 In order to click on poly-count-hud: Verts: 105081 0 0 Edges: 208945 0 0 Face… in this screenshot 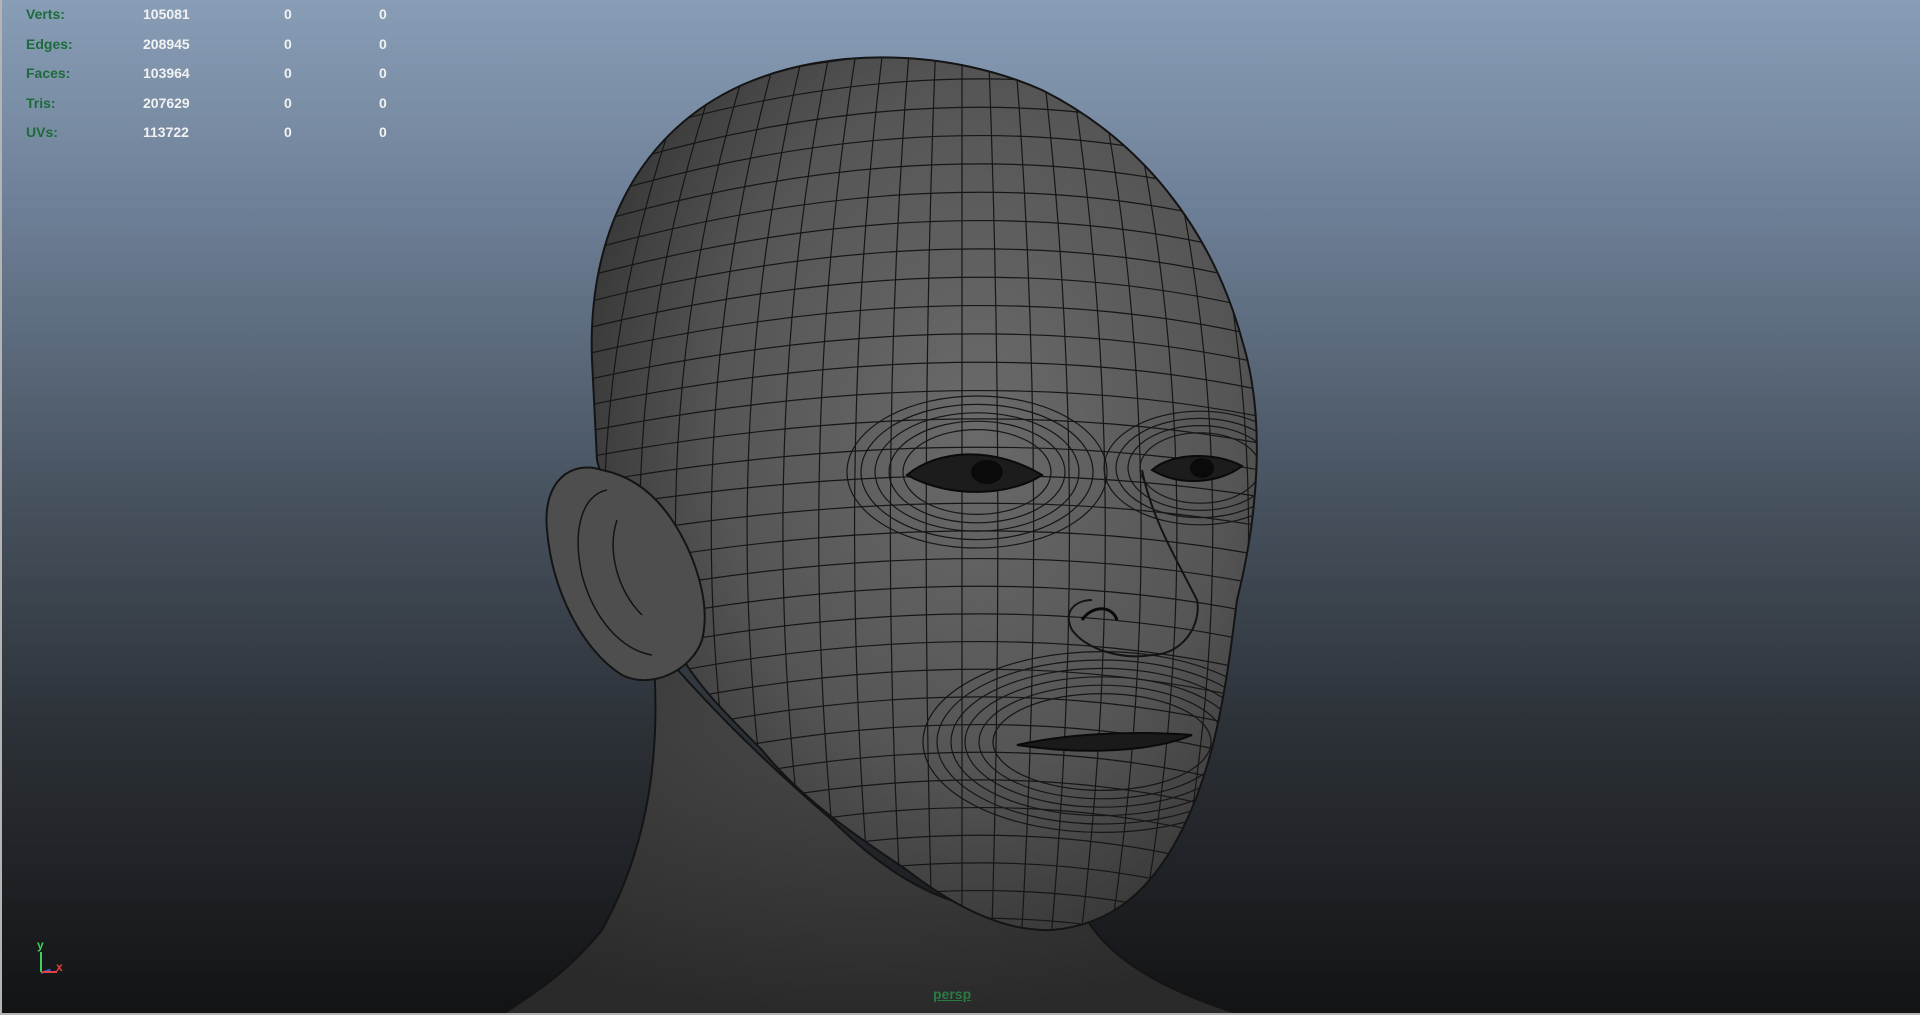, I will do `click(216, 74)`.